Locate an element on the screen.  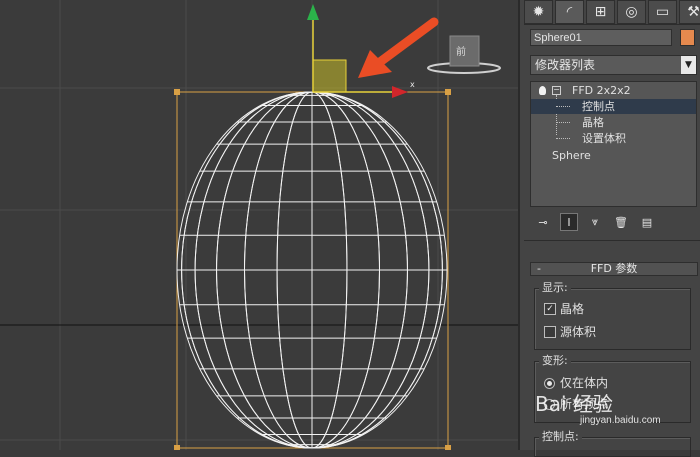
command-panel-tabs: ✹ ◜ ⊞ ◎ ▭ ⚒ is located at coordinates (612, 12).